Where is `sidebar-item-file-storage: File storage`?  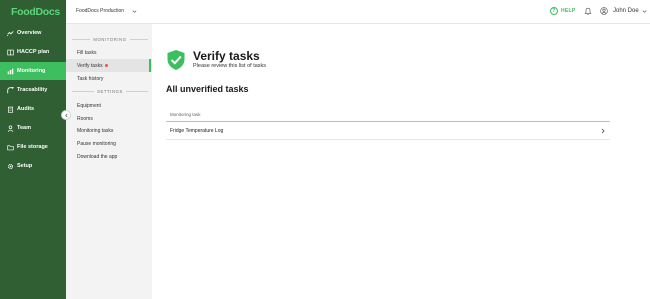 sidebar-item-file-storage: File storage is located at coordinates (33, 147).